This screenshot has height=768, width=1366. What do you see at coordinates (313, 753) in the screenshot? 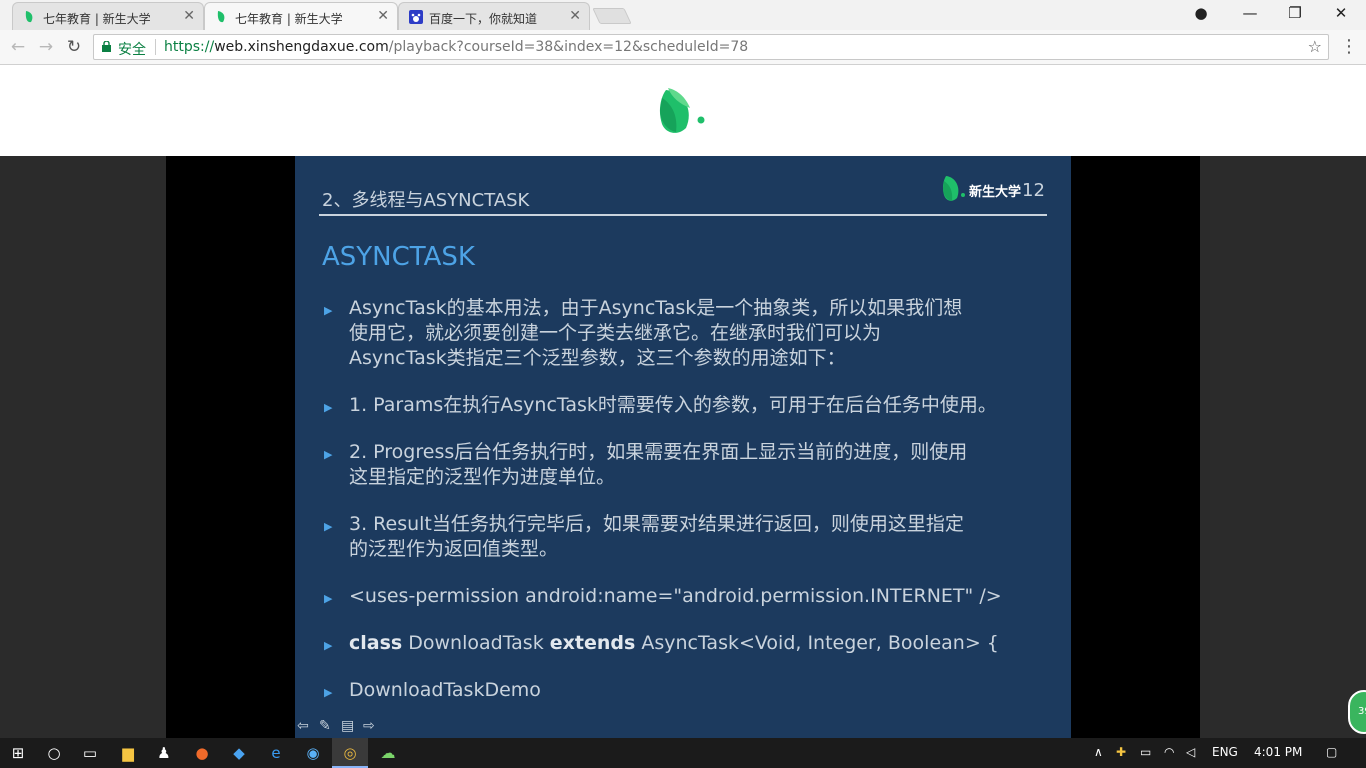
I see `chat-app-icon: ◉` at bounding box center [313, 753].